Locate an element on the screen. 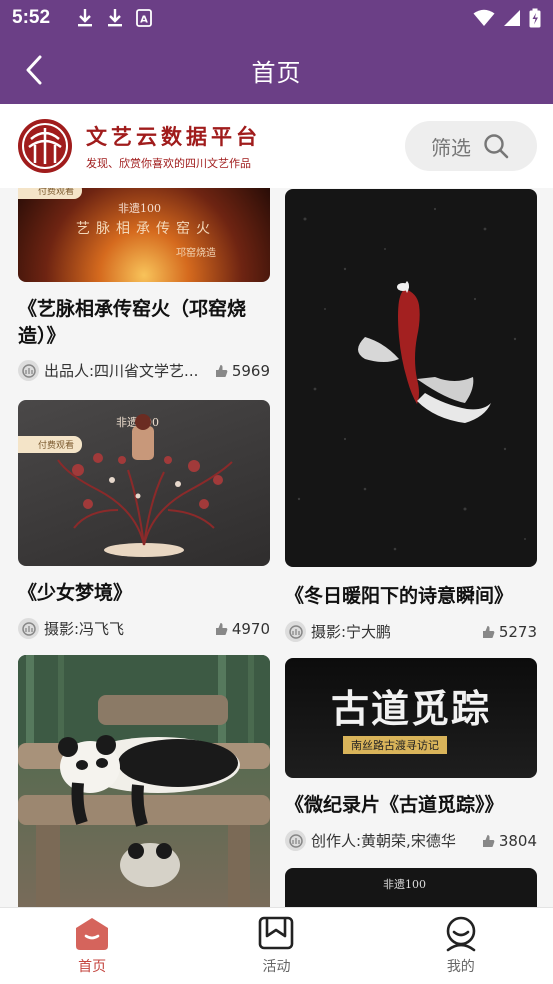 This screenshot has width=553, height=984. image-logo-text: 非遗100 is located at coordinates (139, 208).